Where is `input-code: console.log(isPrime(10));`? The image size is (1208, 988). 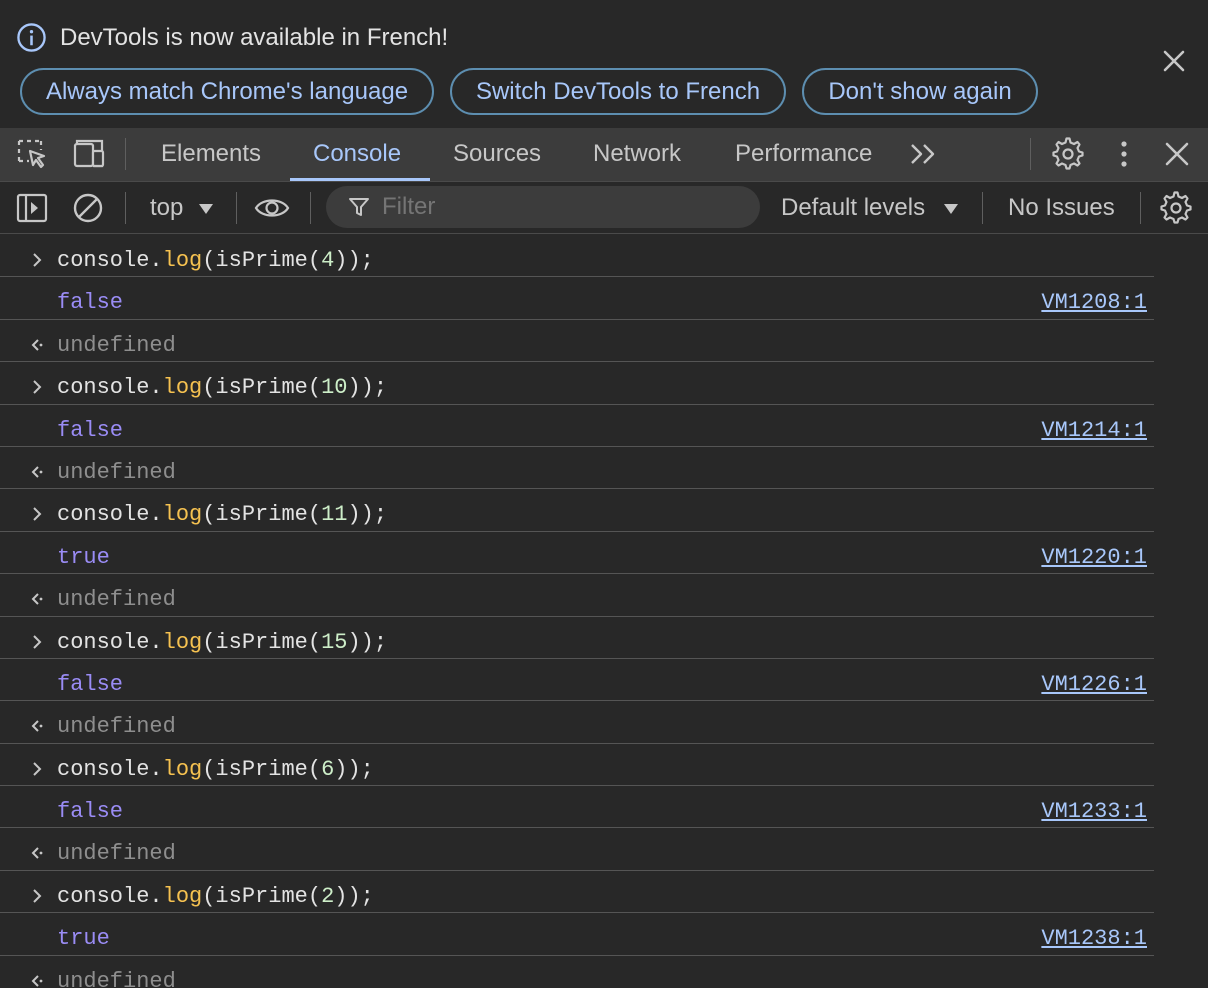 input-code: console.log(isPrime(10)); is located at coordinates (222, 388).